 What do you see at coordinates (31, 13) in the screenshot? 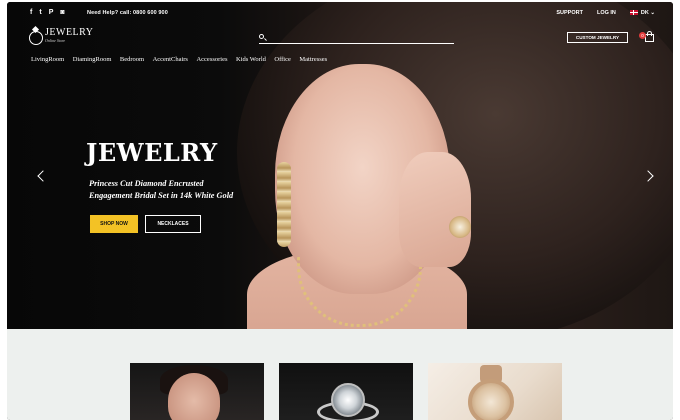
I see `facebook-icon: f` at bounding box center [31, 13].